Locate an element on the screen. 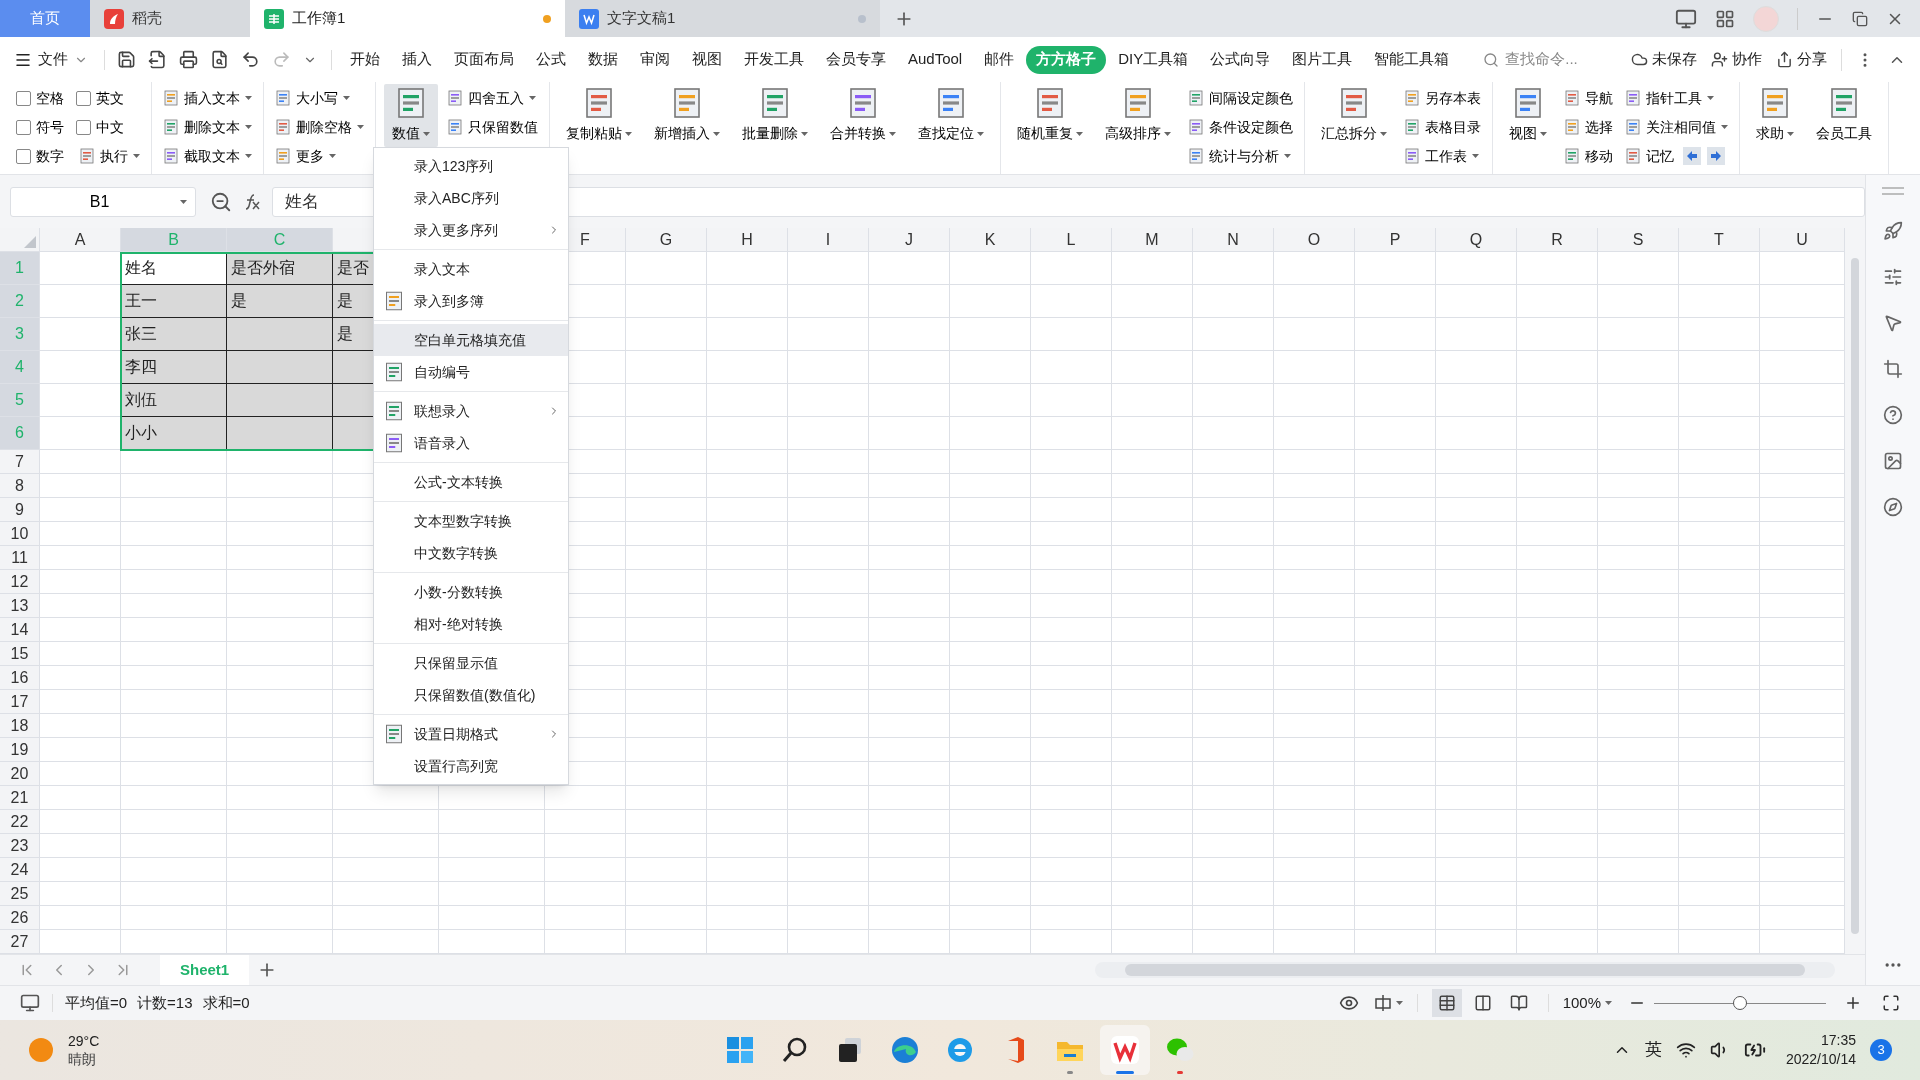 This screenshot has width=1920, height=1080. ribbon-button: 移动 is located at coordinates (1588, 156).